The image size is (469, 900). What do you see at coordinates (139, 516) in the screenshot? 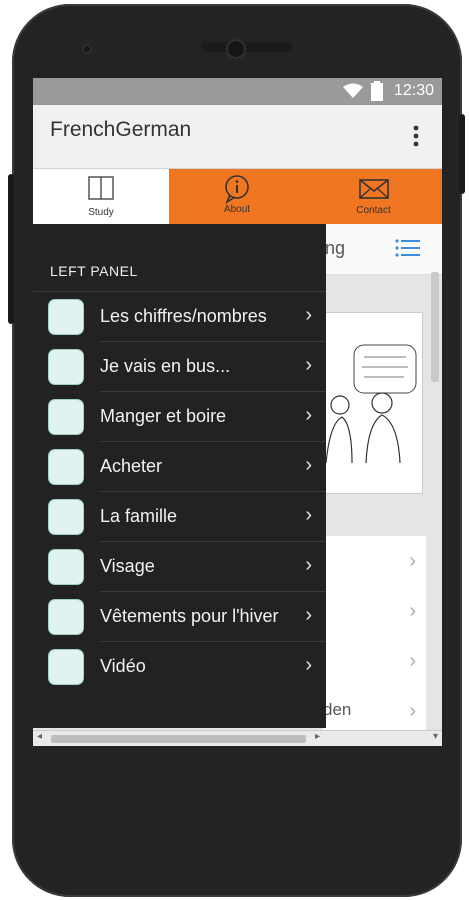
I see `panel-item-label: La famille` at bounding box center [139, 516].